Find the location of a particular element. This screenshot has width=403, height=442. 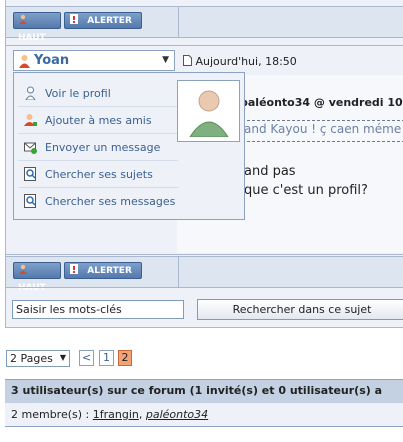

quote-border-bottom is located at coordinates (317, 141).